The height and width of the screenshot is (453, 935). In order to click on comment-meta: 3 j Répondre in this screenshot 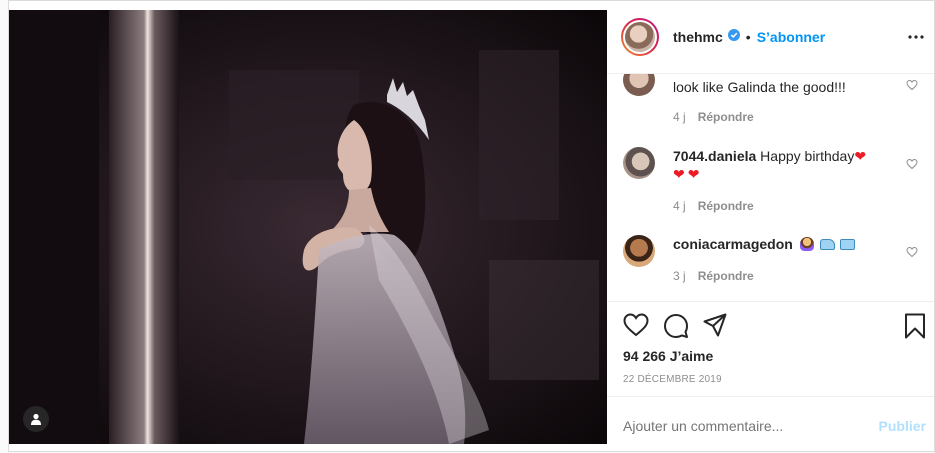, I will do `click(713, 276)`.